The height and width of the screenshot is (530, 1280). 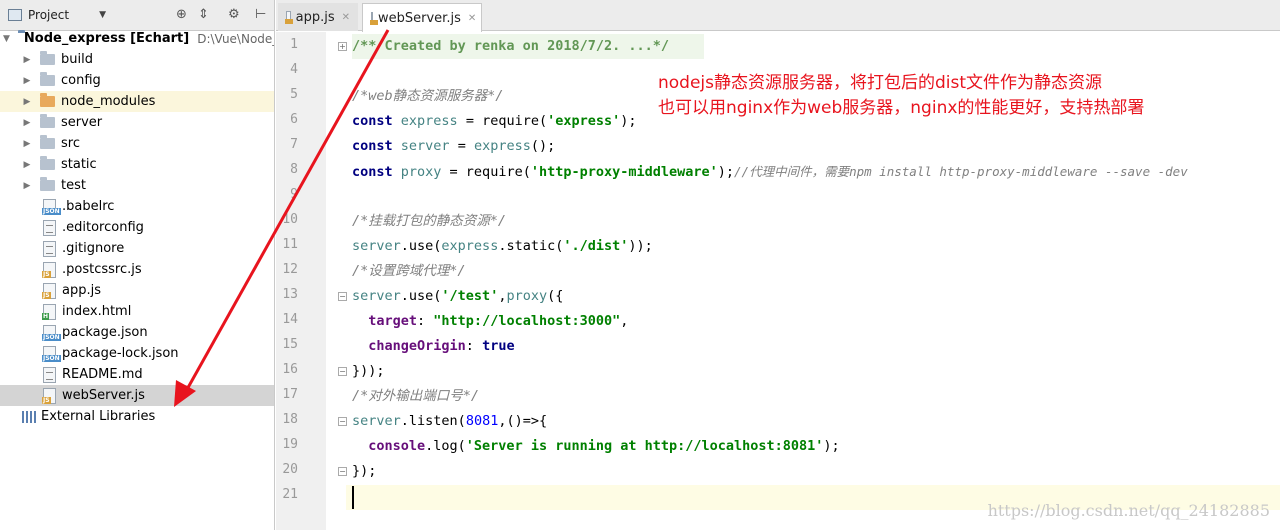 I want to click on scroll-from-source-icon: ⊕, so click(x=181, y=14).